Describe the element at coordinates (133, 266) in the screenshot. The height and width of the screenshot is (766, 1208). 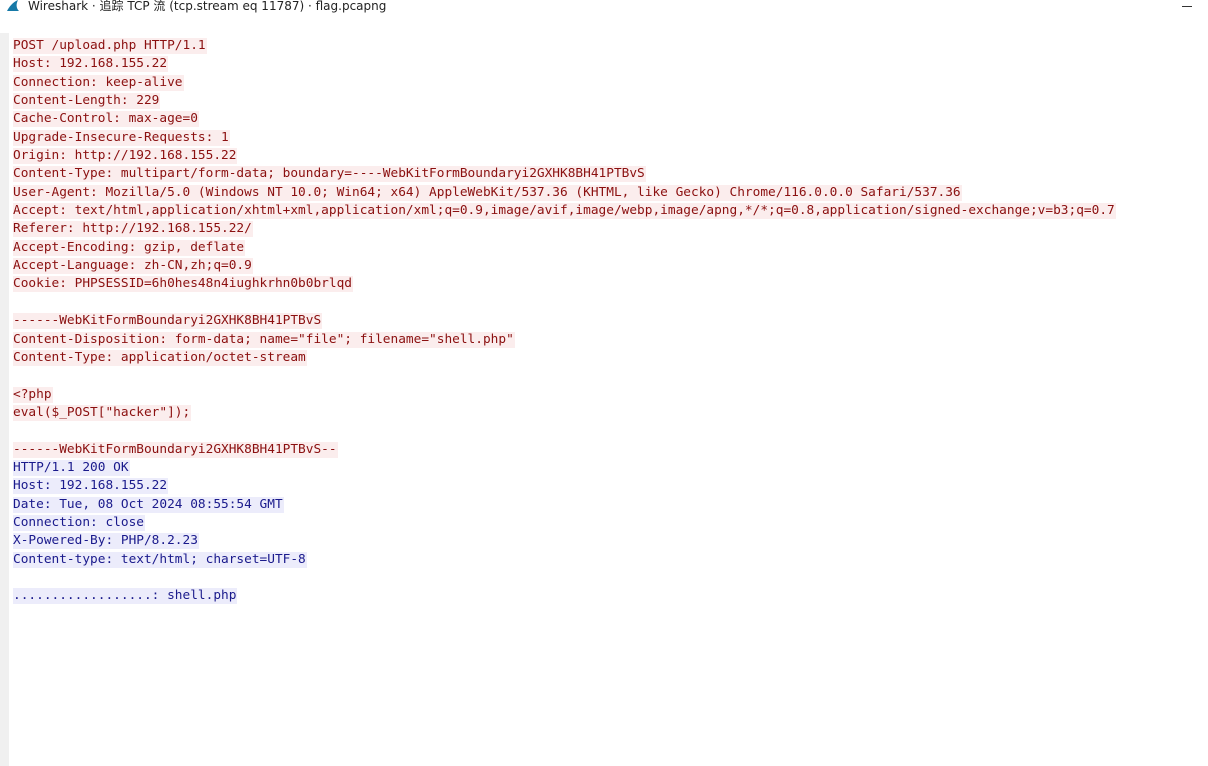
I see `request-header-text: Accept-Language: zh-CN,zh;q=0.9` at that location.